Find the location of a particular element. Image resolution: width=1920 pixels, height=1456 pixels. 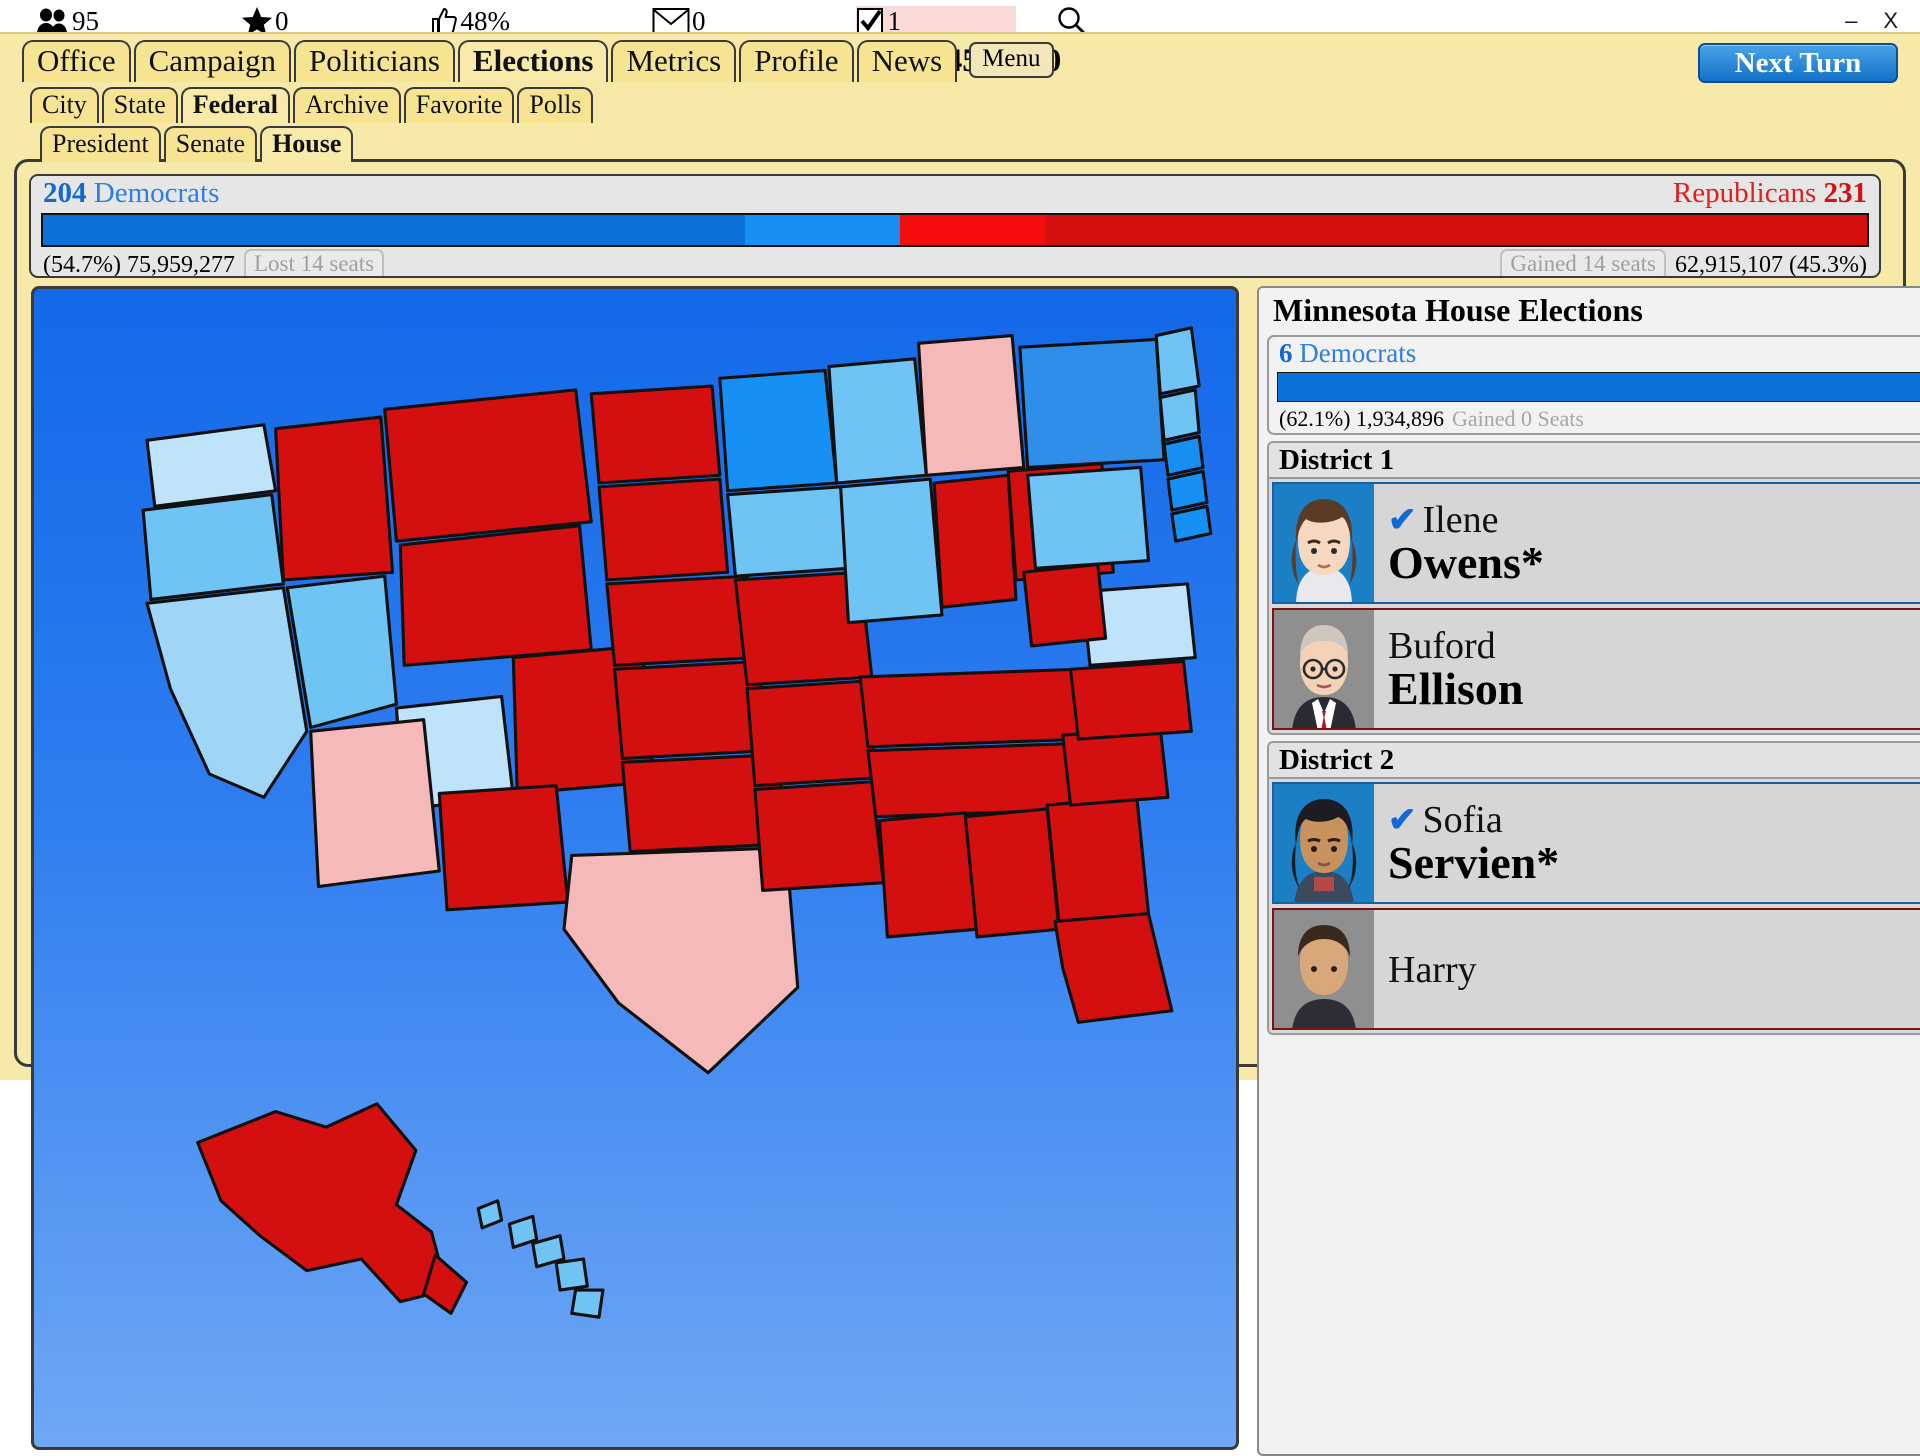

national-dem-label: 204 Democrats is located at coordinates (131, 193).